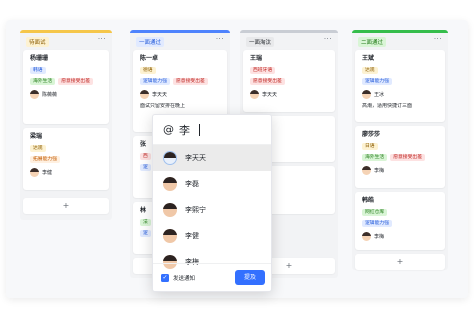  Describe the element at coordinates (39, 58) in the screenshot. I see `candidate-name: 杨珊珊` at that location.